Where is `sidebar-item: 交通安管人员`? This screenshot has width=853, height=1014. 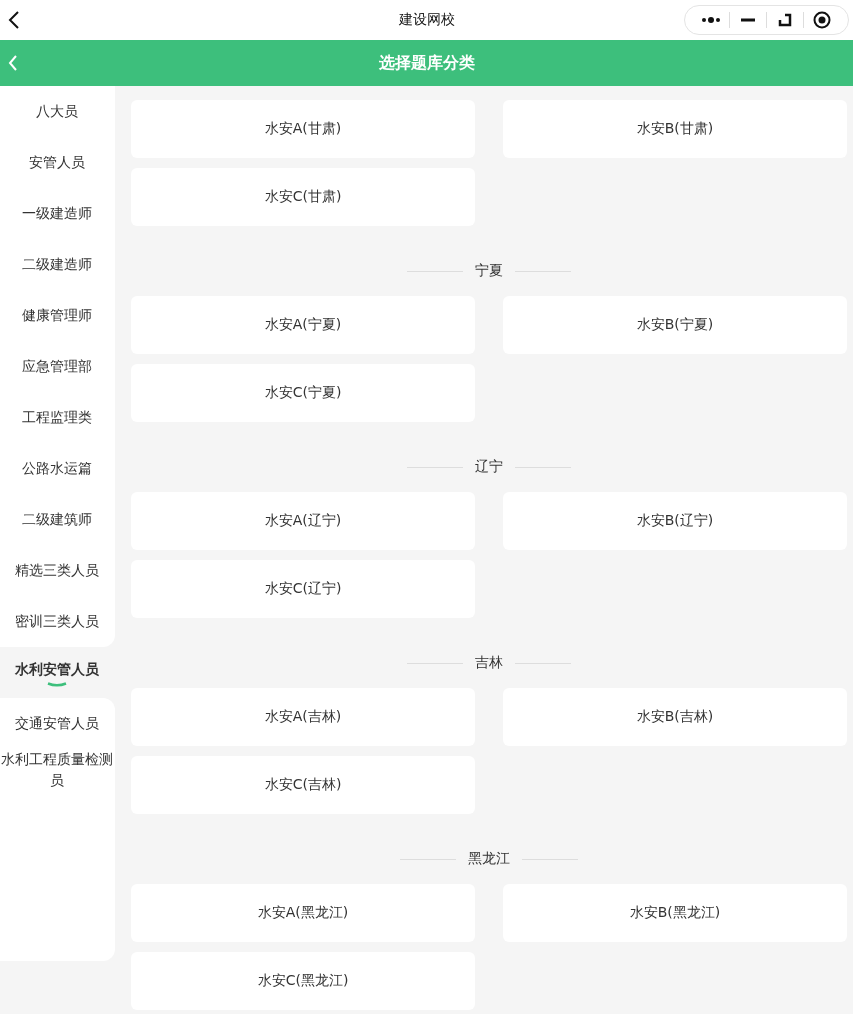 sidebar-item: 交通安管人员 is located at coordinates (57, 723).